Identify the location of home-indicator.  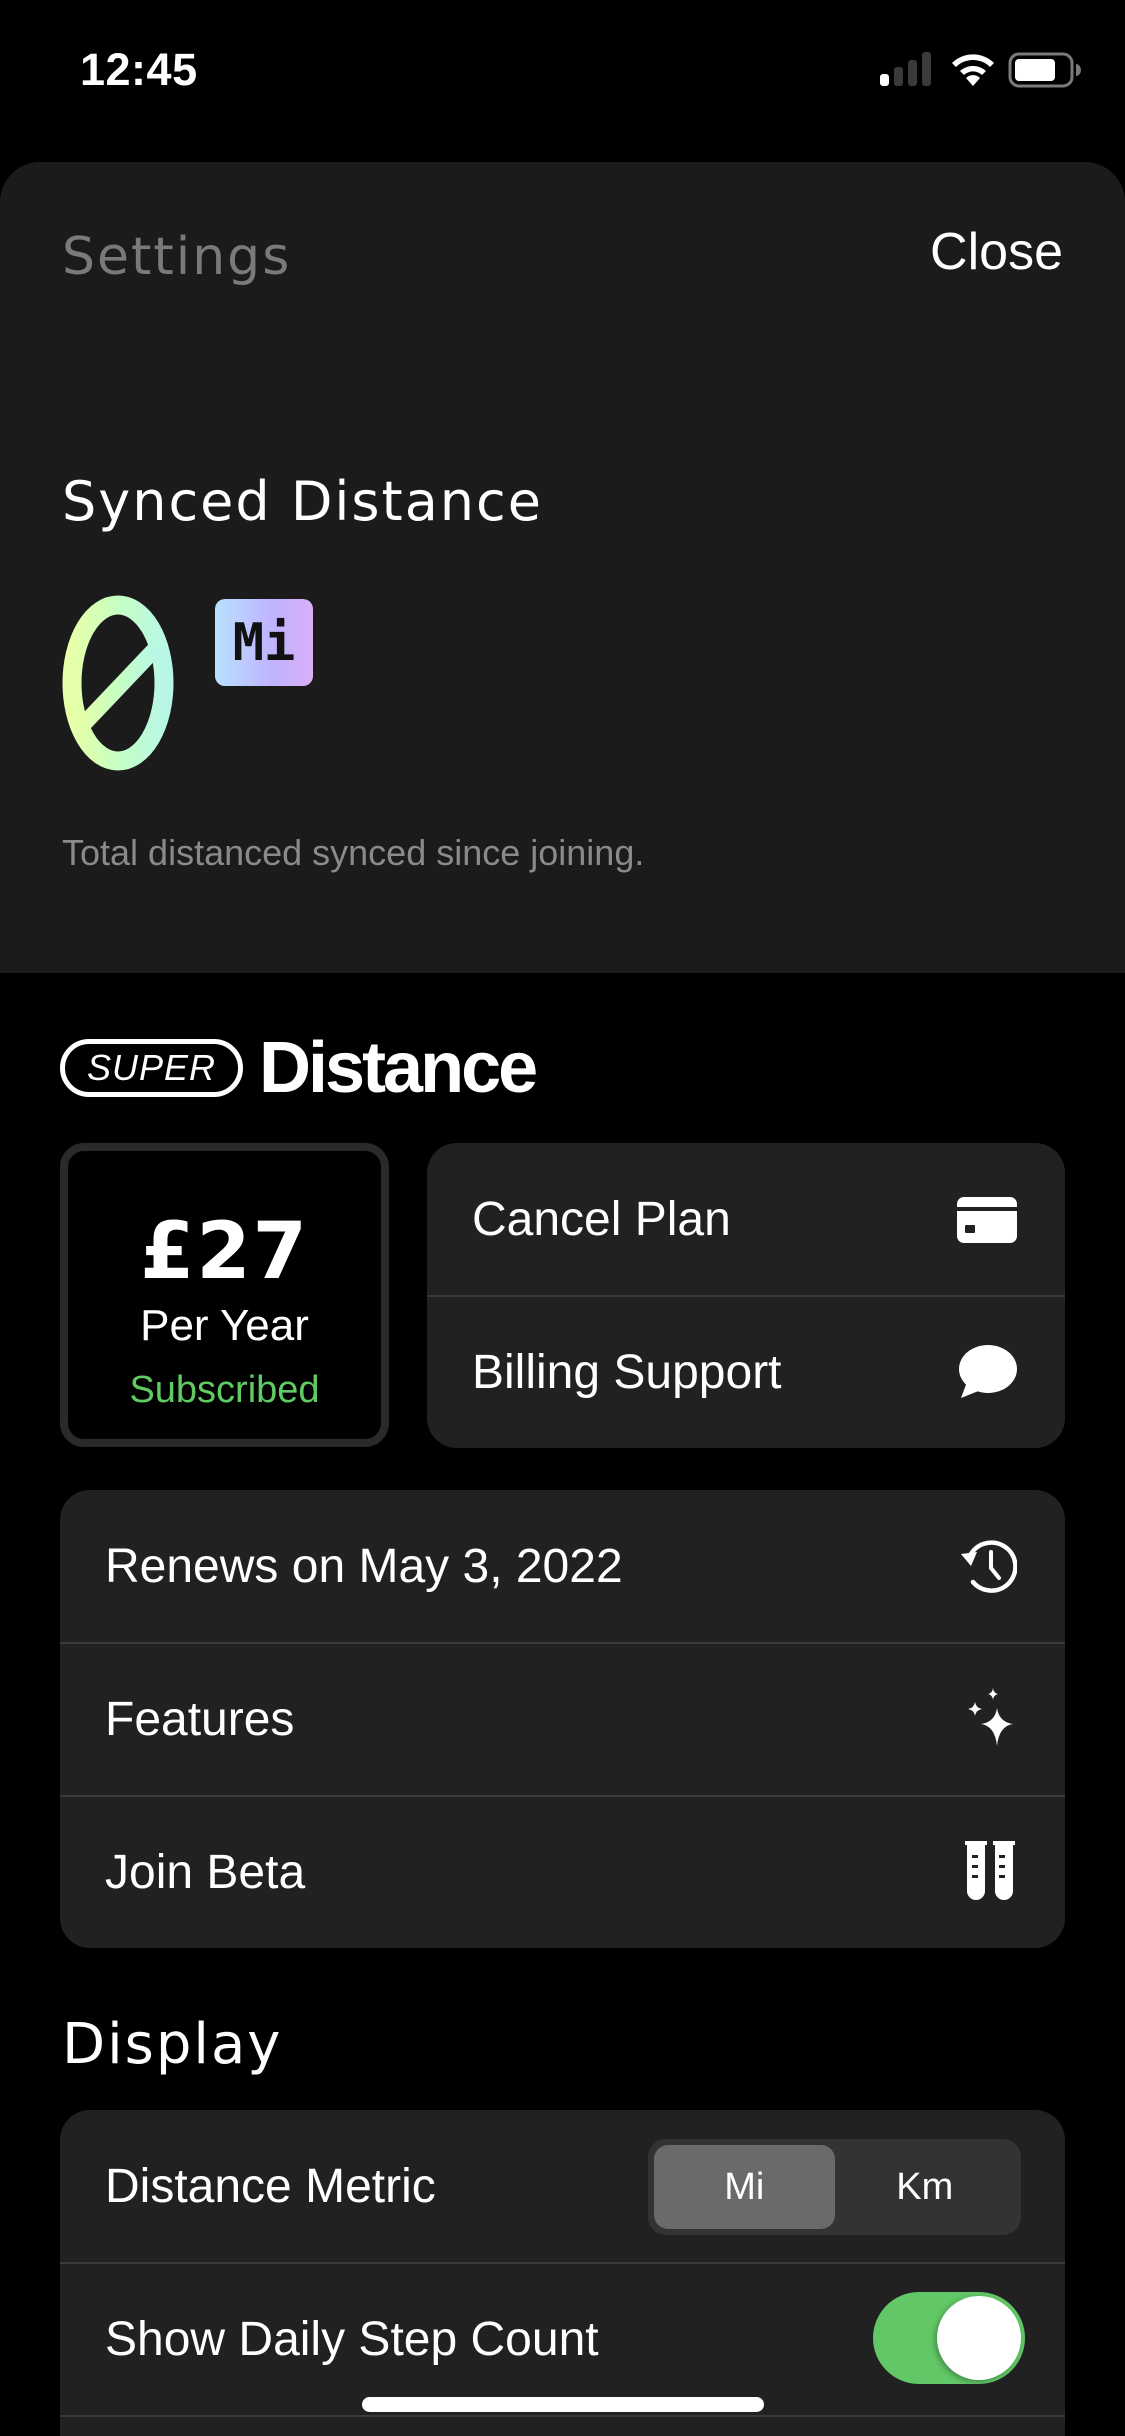
(563, 2404).